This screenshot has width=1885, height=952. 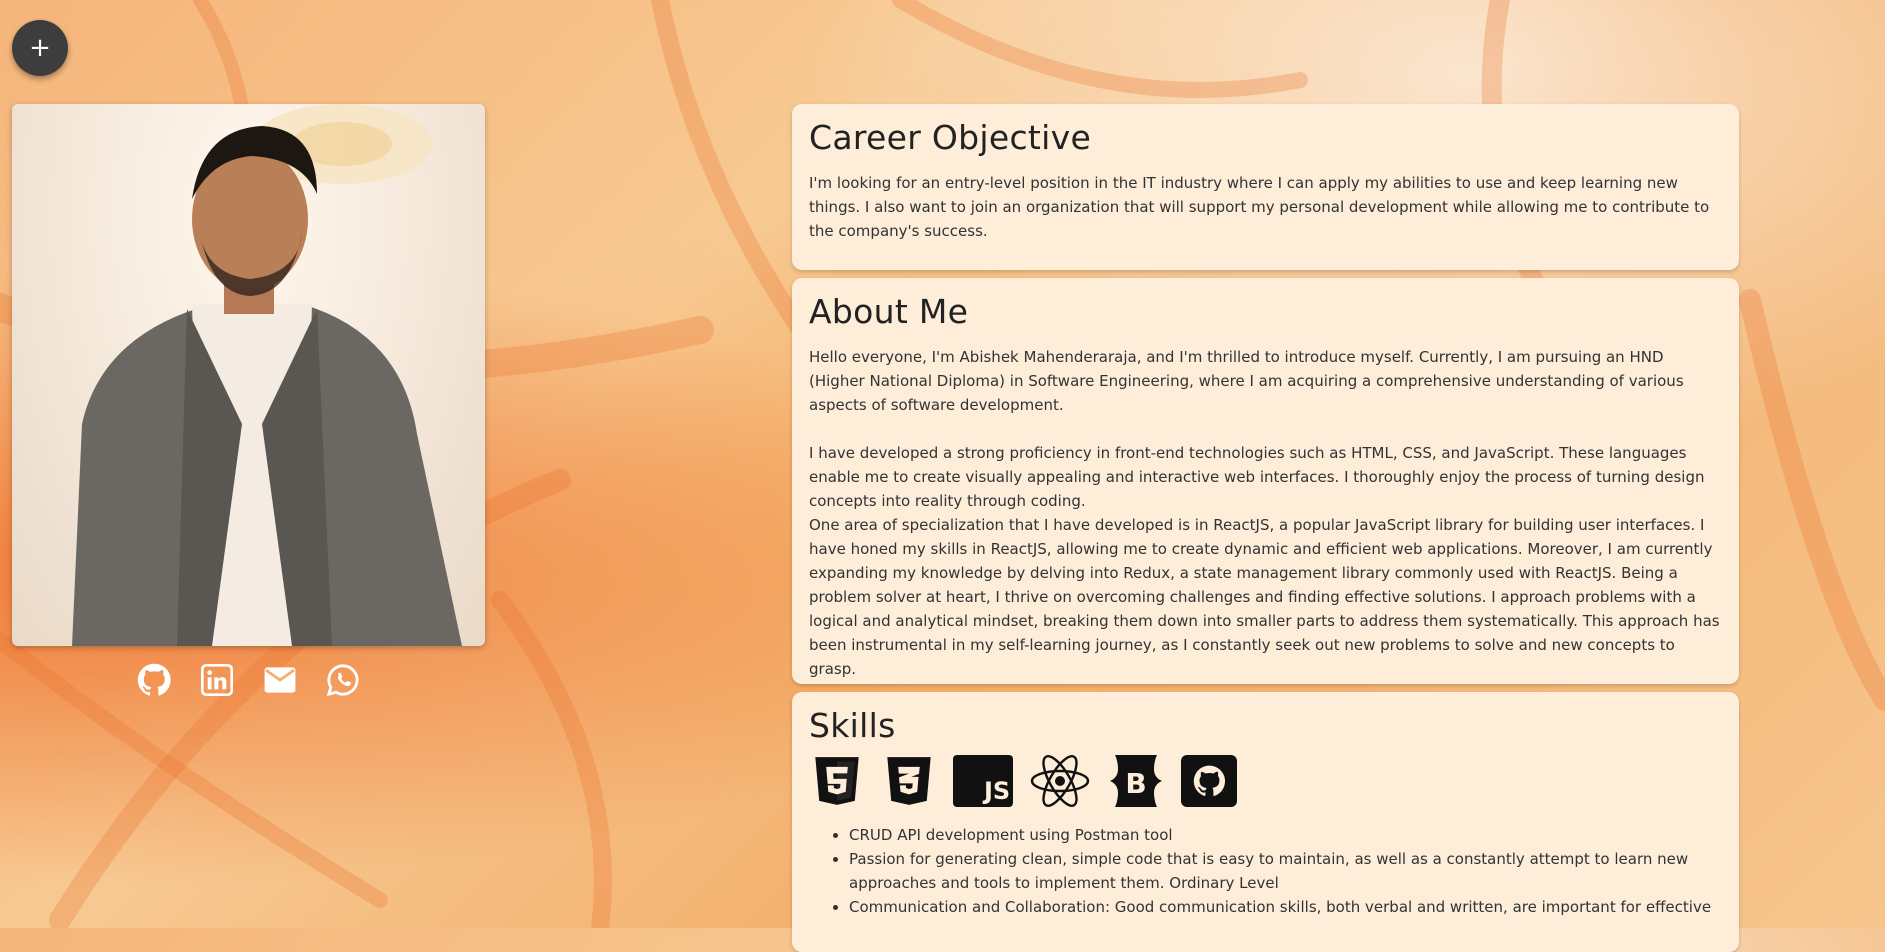 What do you see at coordinates (1135, 783) in the screenshot?
I see `bootstrap-badge-text: B` at bounding box center [1135, 783].